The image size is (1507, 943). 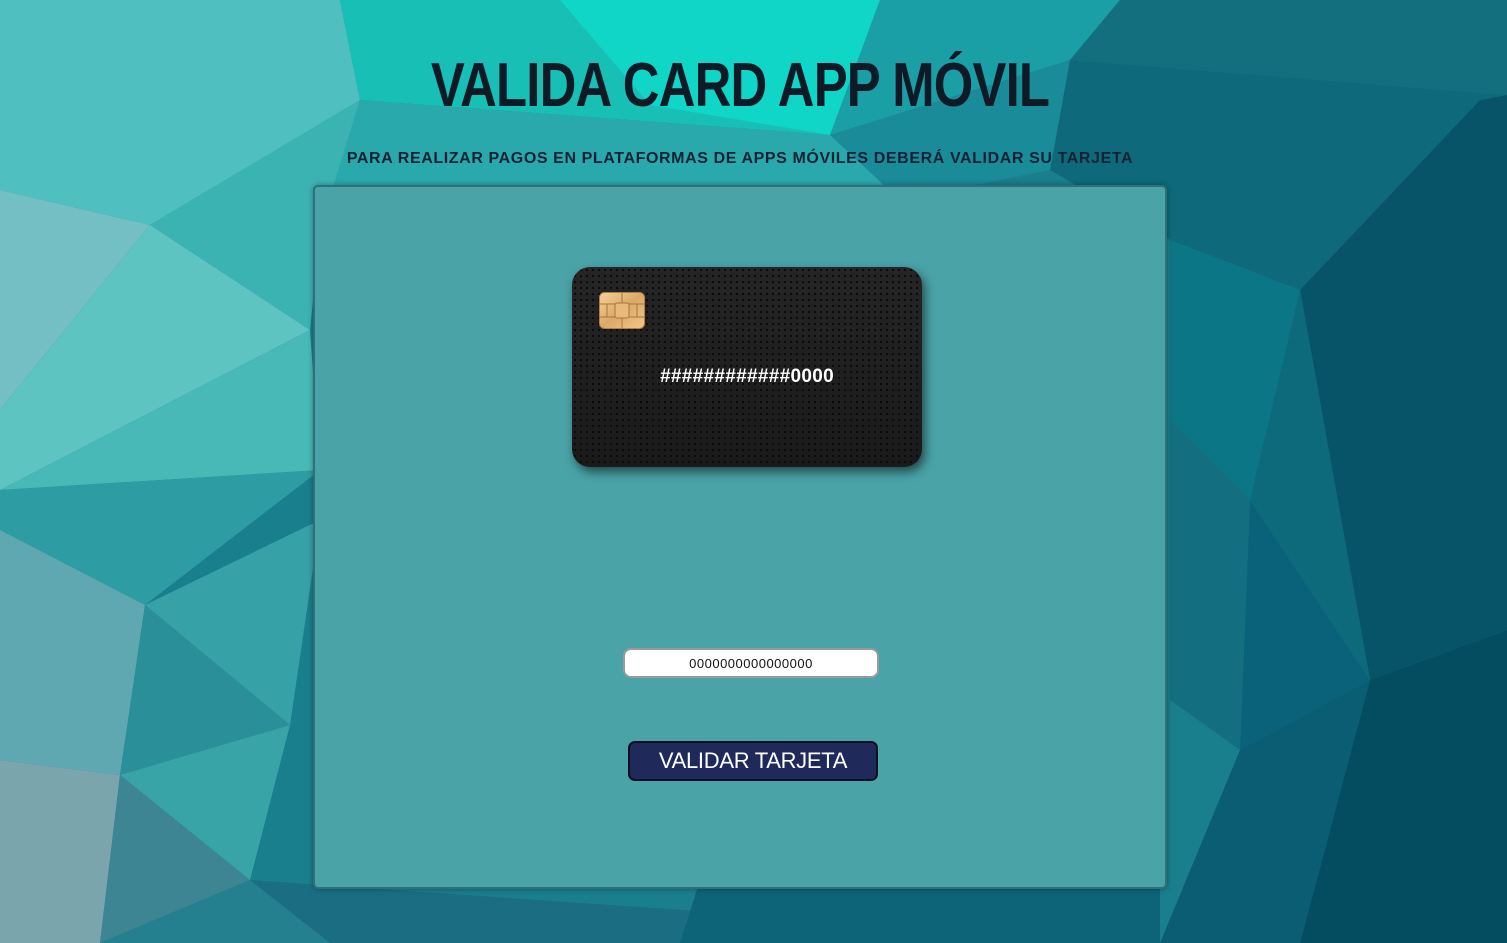 What do you see at coordinates (740, 85) in the screenshot?
I see `page-title: VALIDA CARD APP MÓVIL` at bounding box center [740, 85].